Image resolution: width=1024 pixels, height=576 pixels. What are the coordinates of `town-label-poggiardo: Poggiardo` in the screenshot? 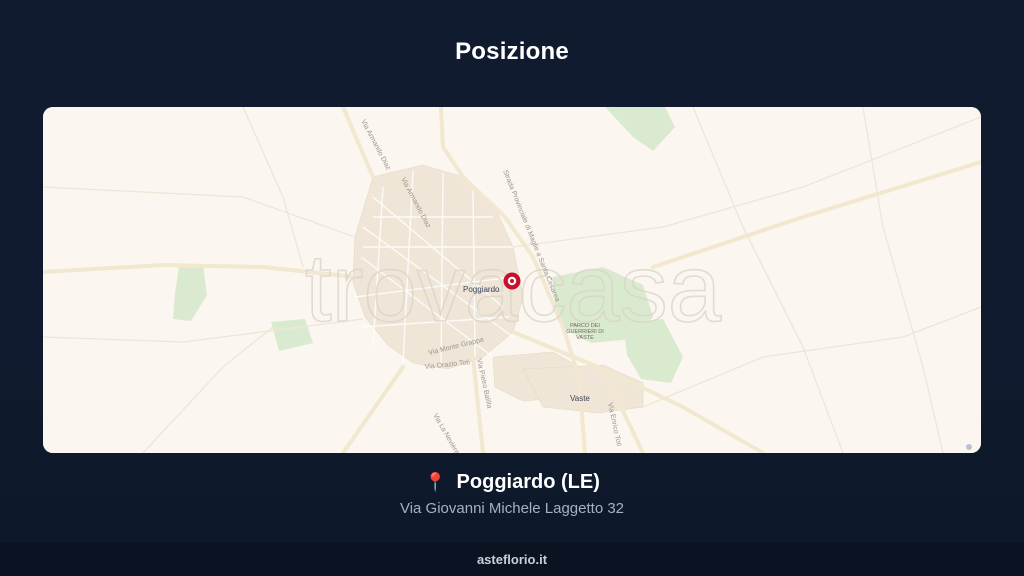 It's located at (481, 289).